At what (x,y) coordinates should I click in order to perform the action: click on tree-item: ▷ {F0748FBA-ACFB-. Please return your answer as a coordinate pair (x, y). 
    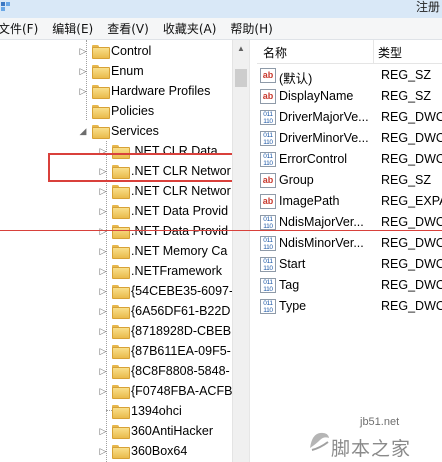
    Looking at the image, I should click on (165, 391).